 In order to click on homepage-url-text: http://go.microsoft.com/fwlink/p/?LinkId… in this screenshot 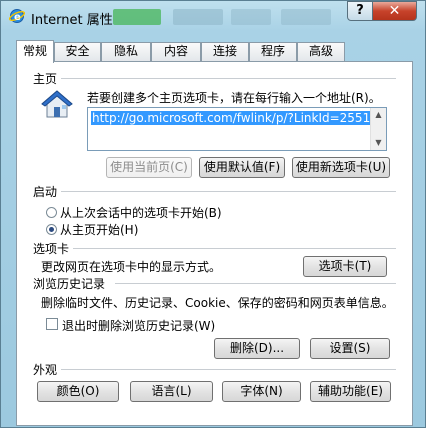, I will do `click(231, 118)`.